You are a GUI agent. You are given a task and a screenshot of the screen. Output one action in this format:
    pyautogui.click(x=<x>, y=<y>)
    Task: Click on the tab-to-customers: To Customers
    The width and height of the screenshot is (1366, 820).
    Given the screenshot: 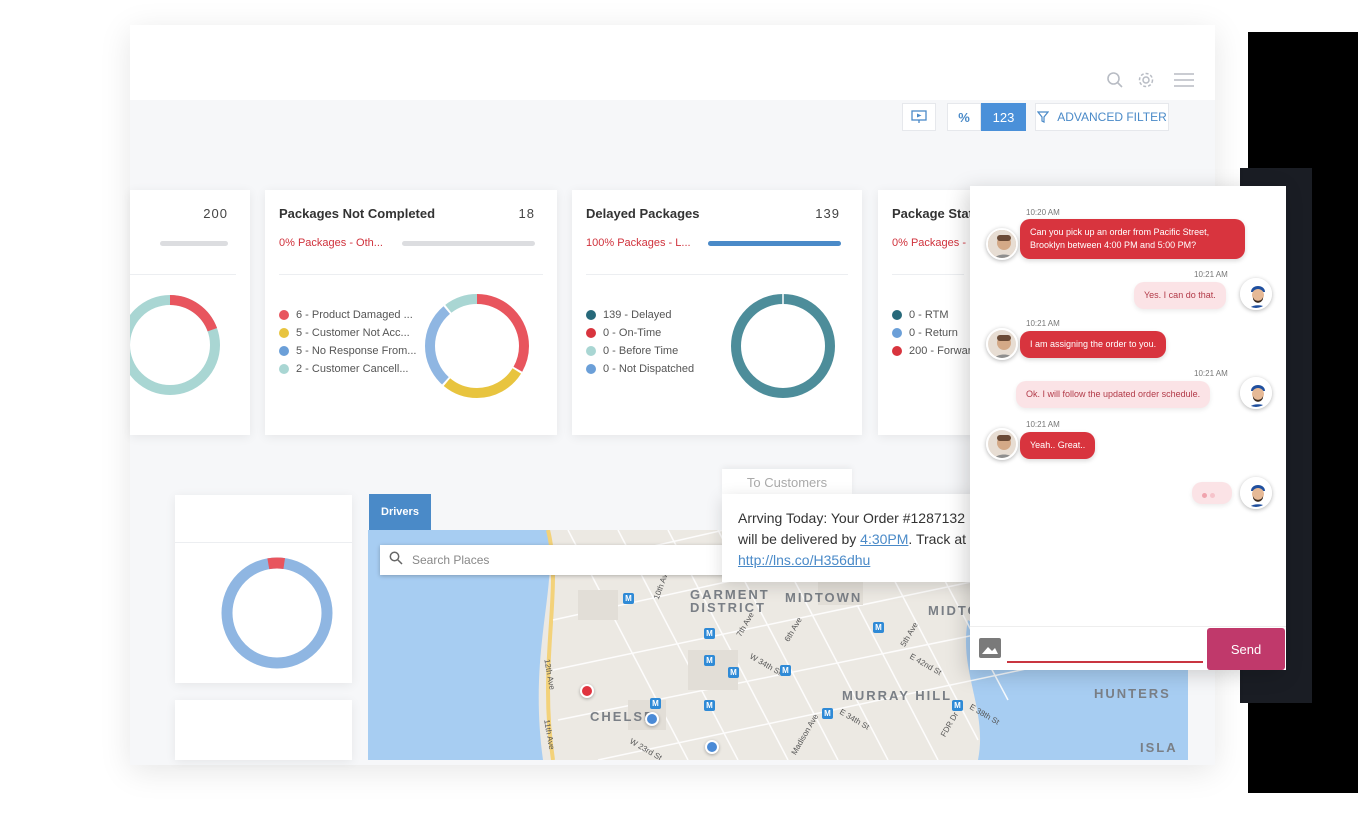 What is the action you would take?
    pyautogui.click(x=787, y=482)
    